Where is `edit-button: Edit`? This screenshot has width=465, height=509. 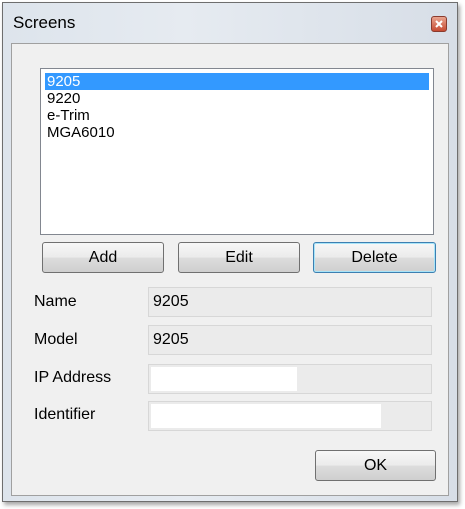
edit-button: Edit is located at coordinates (239, 257).